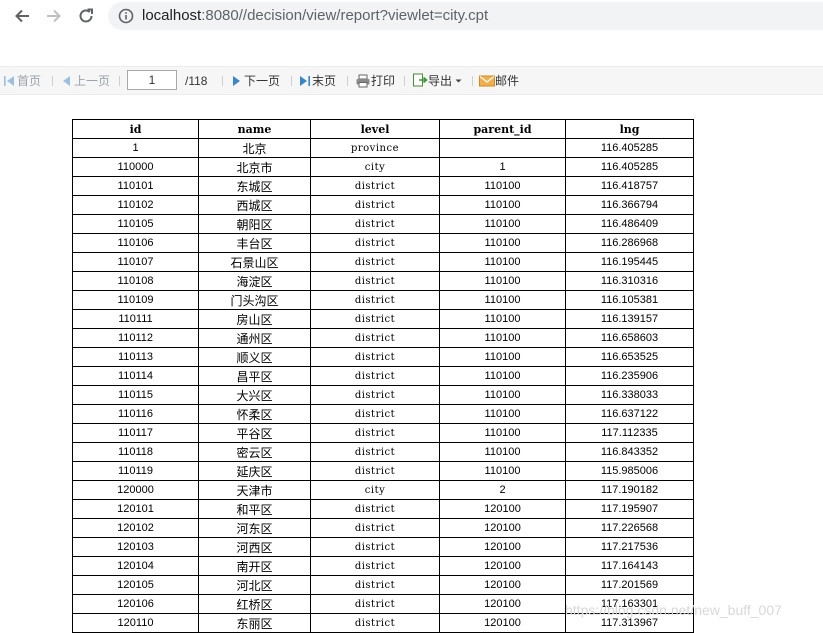 The width and height of the screenshot is (823, 633). What do you see at coordinates (152, 80) in the screenshot?
I see `page-number-input: 1` at bounding box center [152, 80].